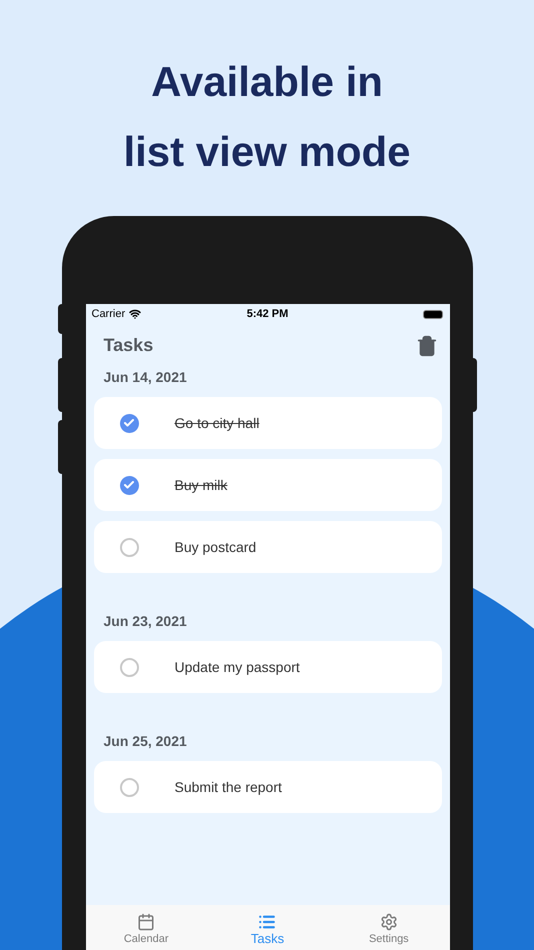 The width and height of the screenshot is (534, 950). I want to click on task-card: Buy milk, so click(268, 485).